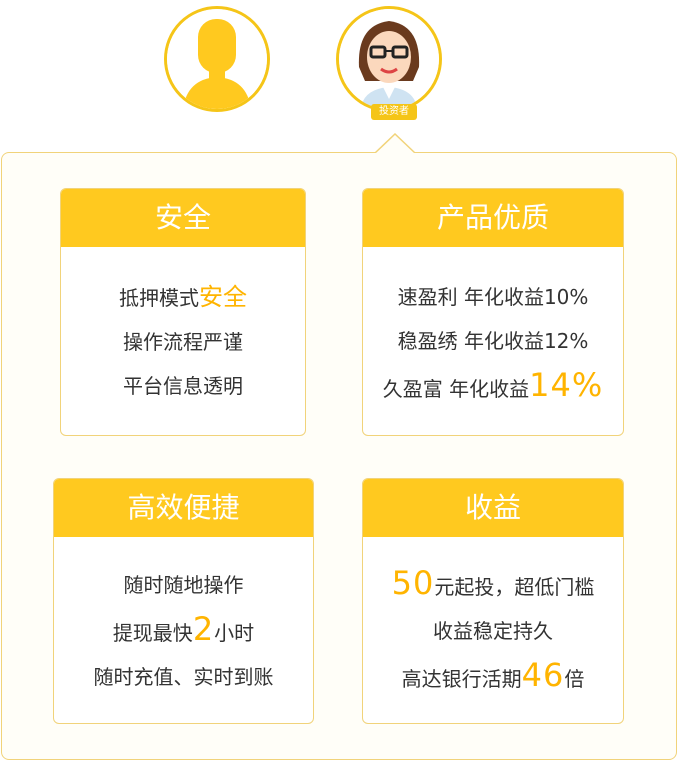 The height and width of the screenshot is (764, 680). I want to click on card-safety: 安全 抵押模式安全 操作流程严谨 平台信息透明, so click(183, 312).